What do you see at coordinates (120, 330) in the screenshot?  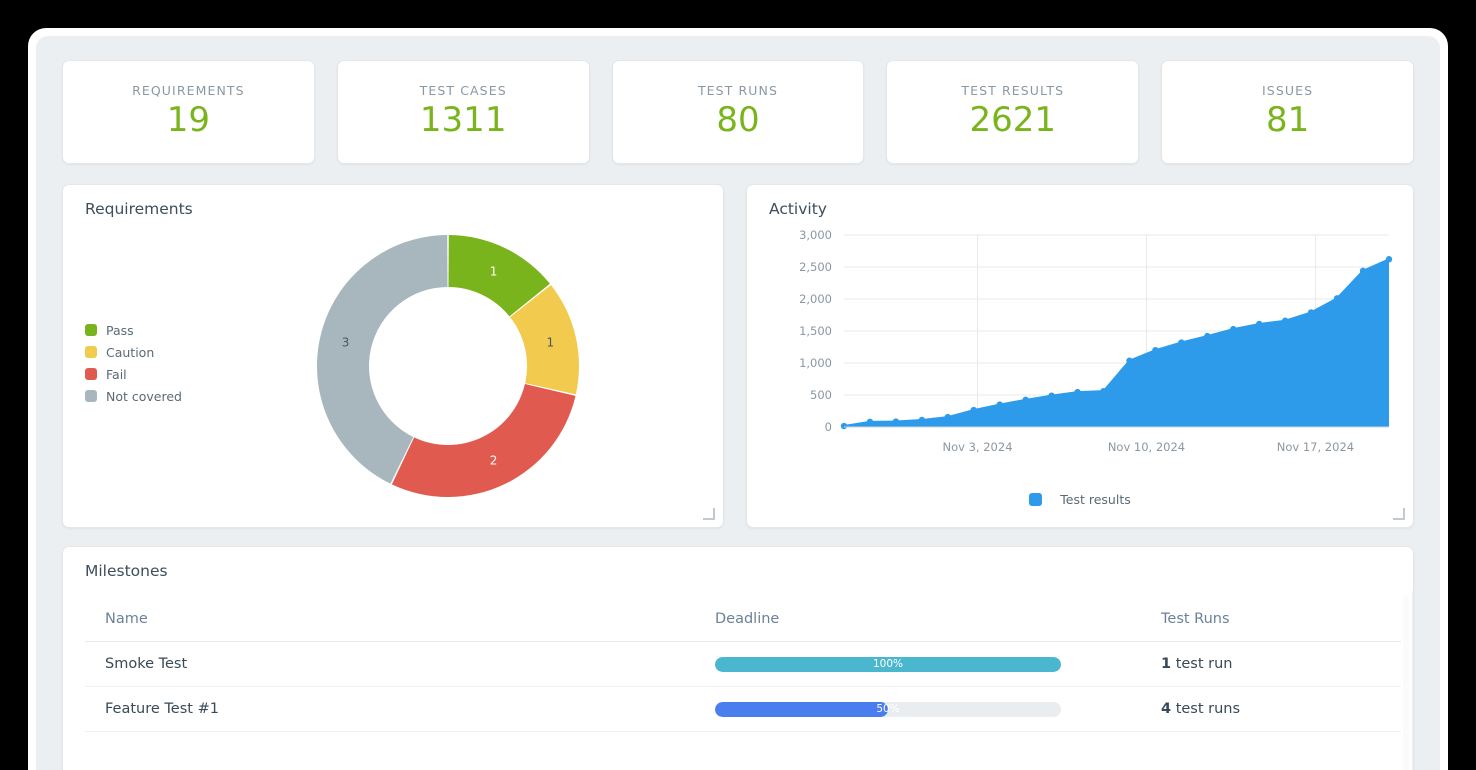 I see `legend-label: Pass` at bounding box center [120, 330].